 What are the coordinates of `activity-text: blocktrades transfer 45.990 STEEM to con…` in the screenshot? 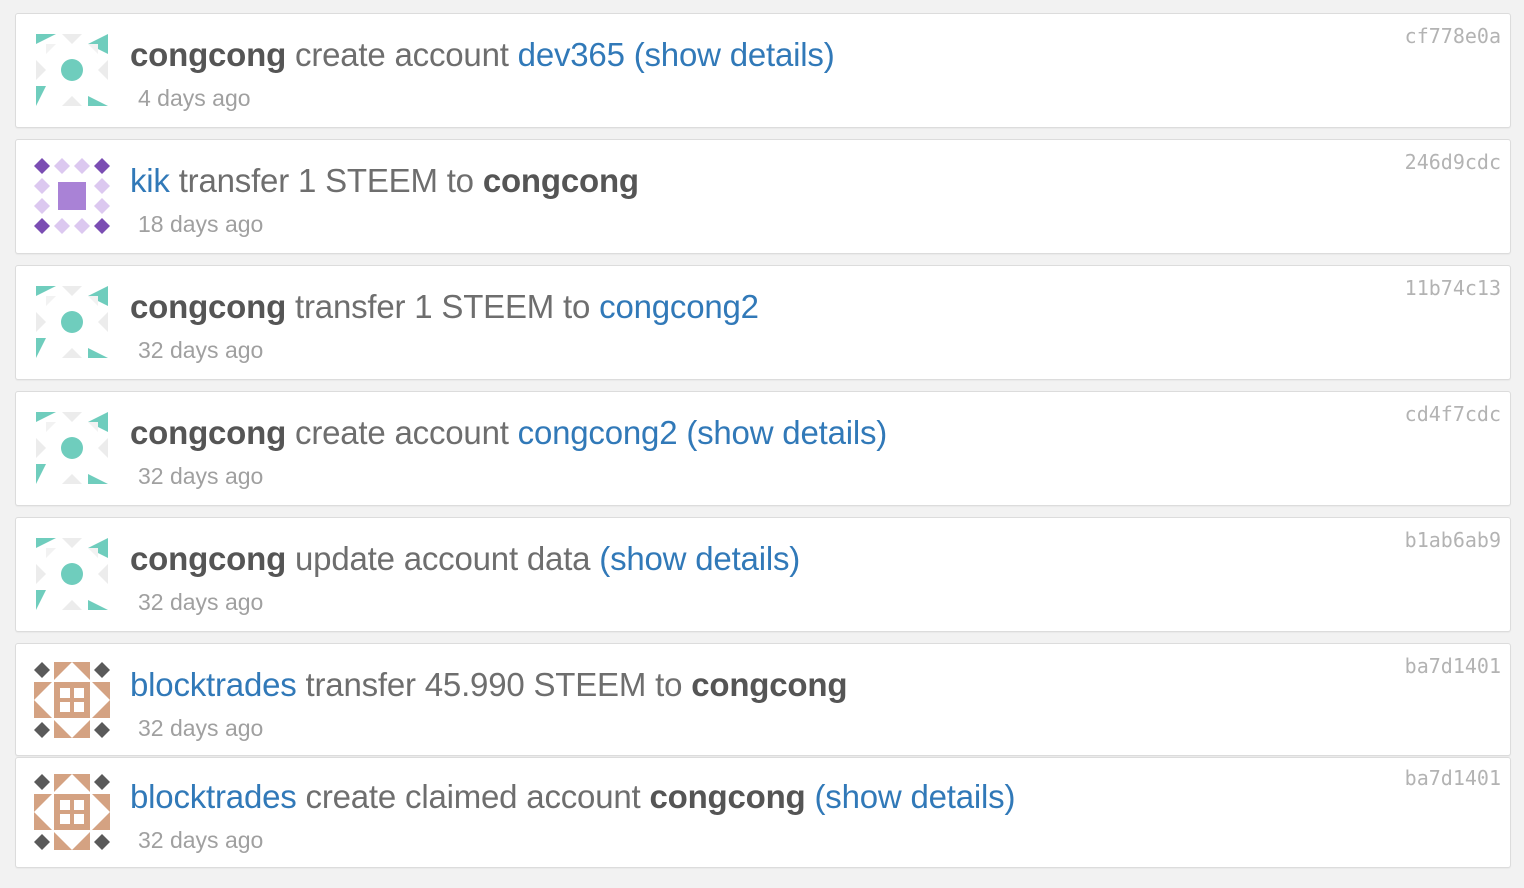 It's located at (488, 685).